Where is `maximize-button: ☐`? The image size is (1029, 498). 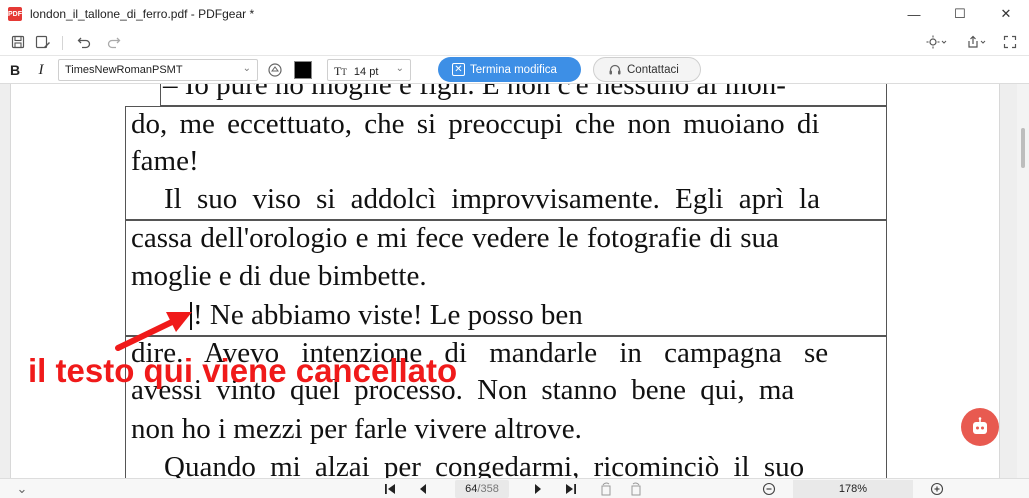
maximize-button: ☐ is located at coordinates (960, 14).